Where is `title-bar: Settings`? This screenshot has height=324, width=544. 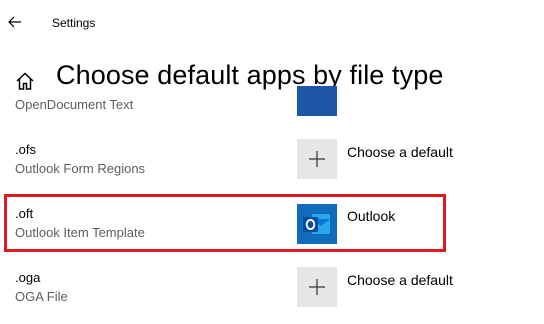
title-bar: Settings is located at coordinates (272, 24).